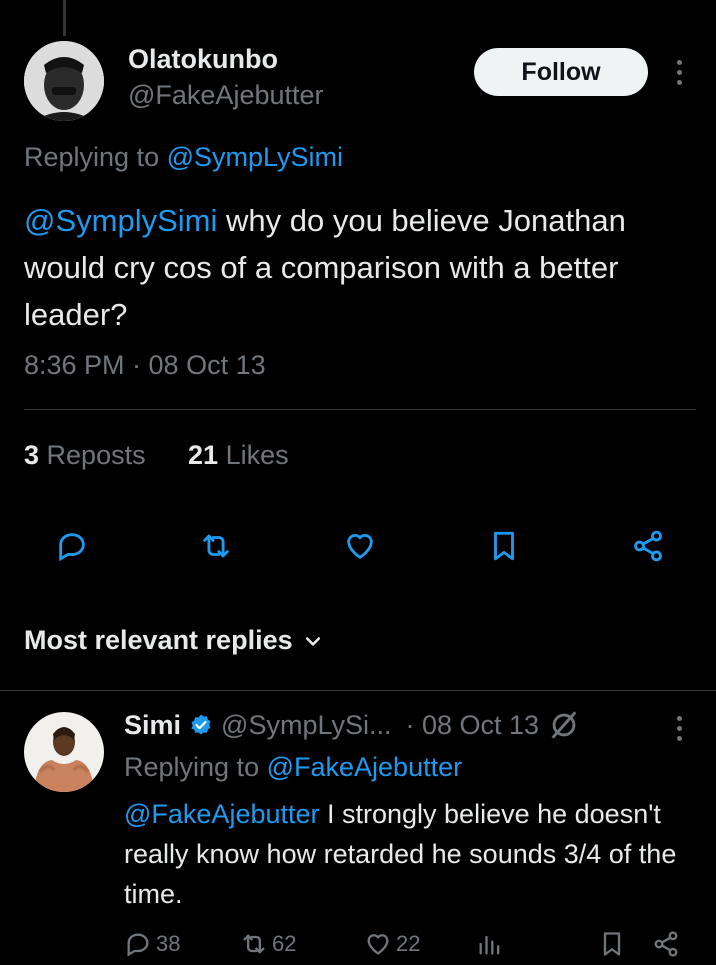 This screenshot has height=965, width=716. I want to click on like-button, so click(360, 546).